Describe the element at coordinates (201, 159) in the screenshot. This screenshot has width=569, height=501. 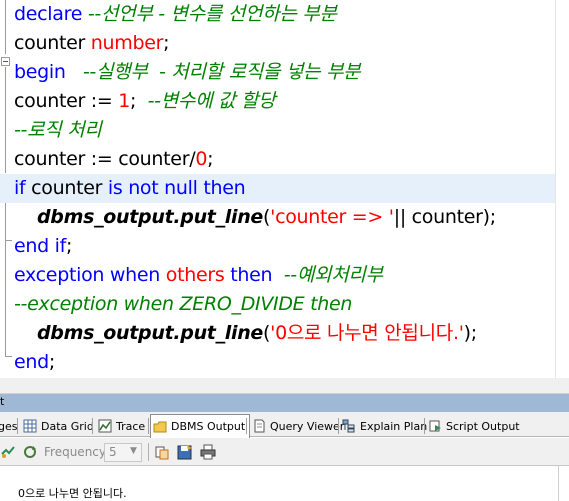
I see `code-token: 0` at that location.